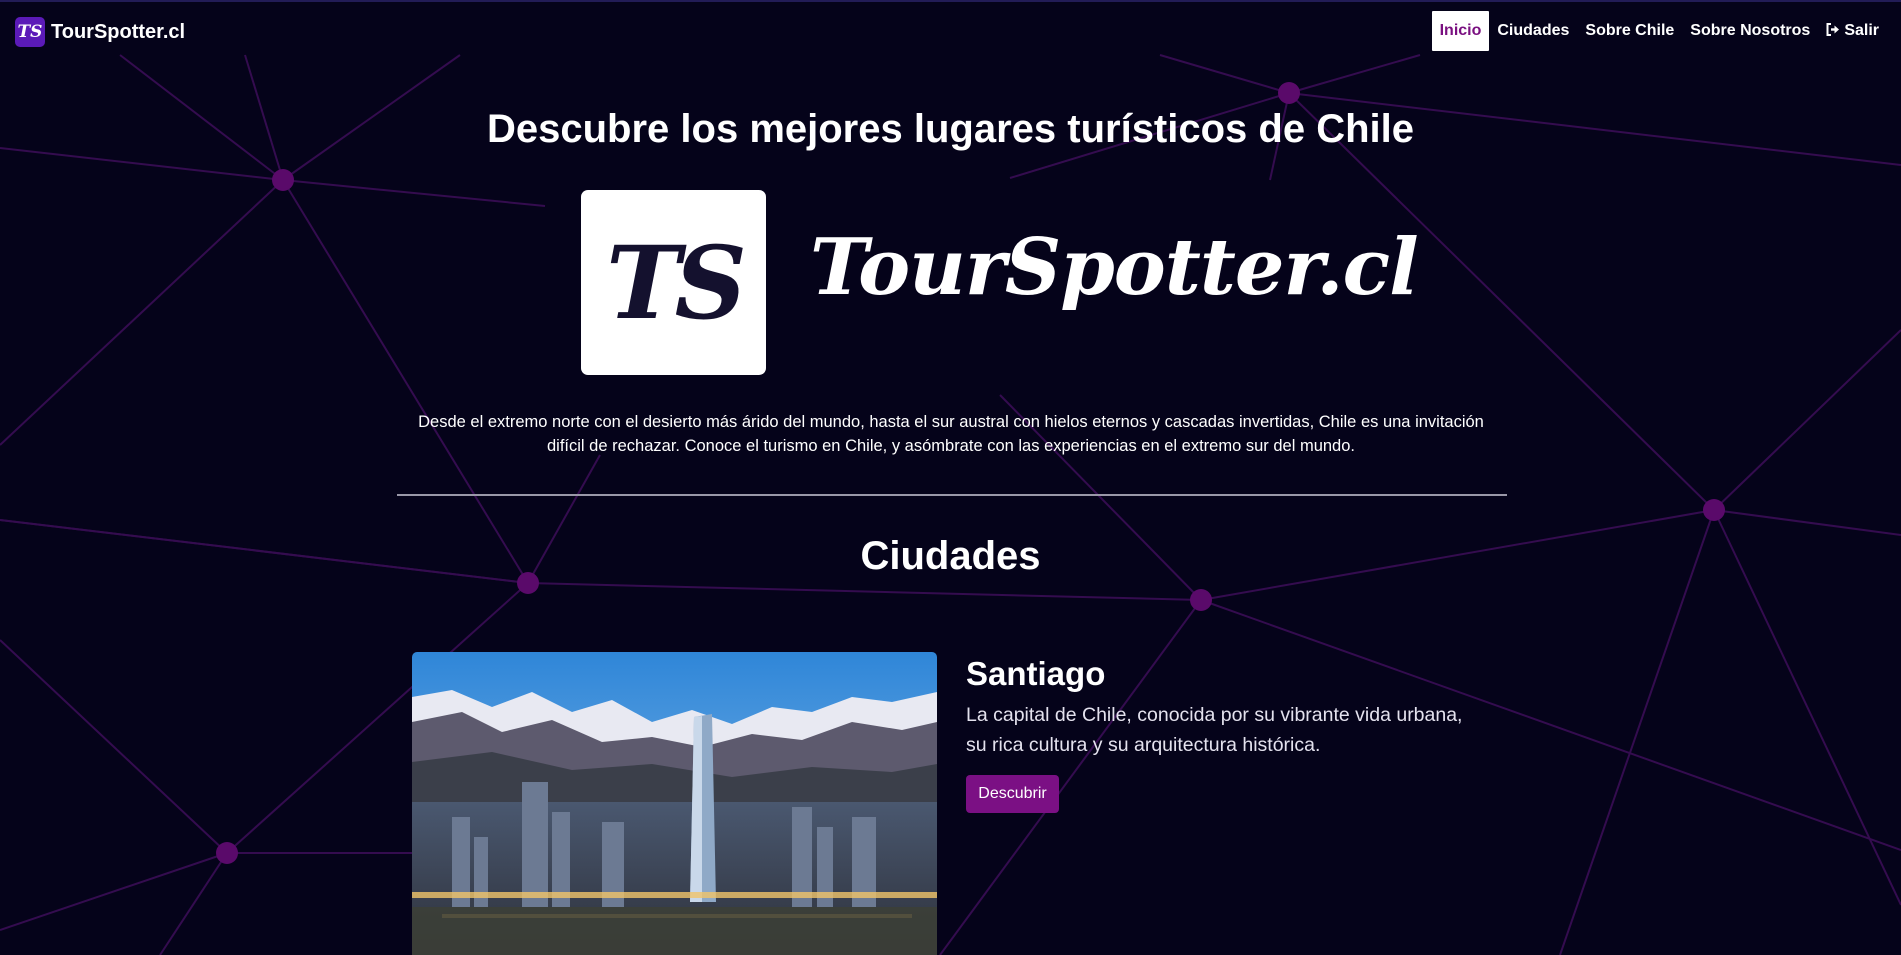 This screenshot has height=955, width=1901. I want to click on hero-logo-text: TS, so click(676, 282).